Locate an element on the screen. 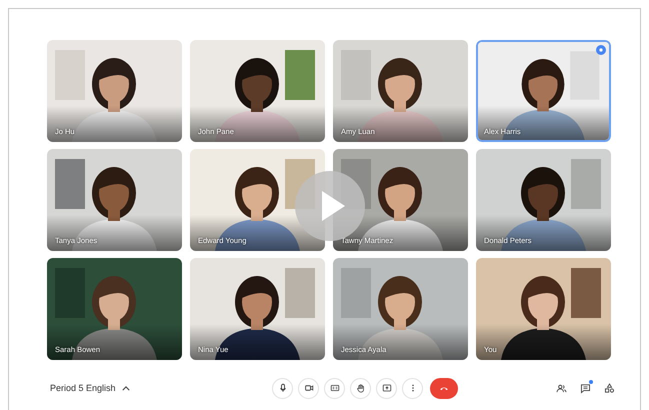 This screenshot has width=649, height=410. chat-icon is located at coordinates (585, 388).